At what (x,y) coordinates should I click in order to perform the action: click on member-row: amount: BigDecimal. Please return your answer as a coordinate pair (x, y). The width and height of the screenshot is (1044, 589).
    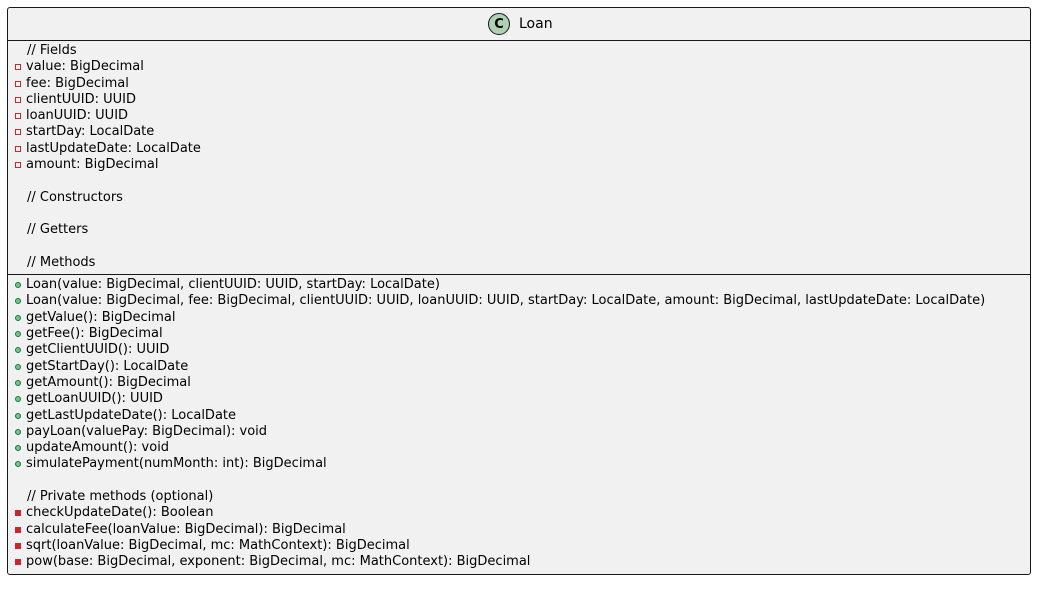
    Looking at the image, I should click on (519, 165).